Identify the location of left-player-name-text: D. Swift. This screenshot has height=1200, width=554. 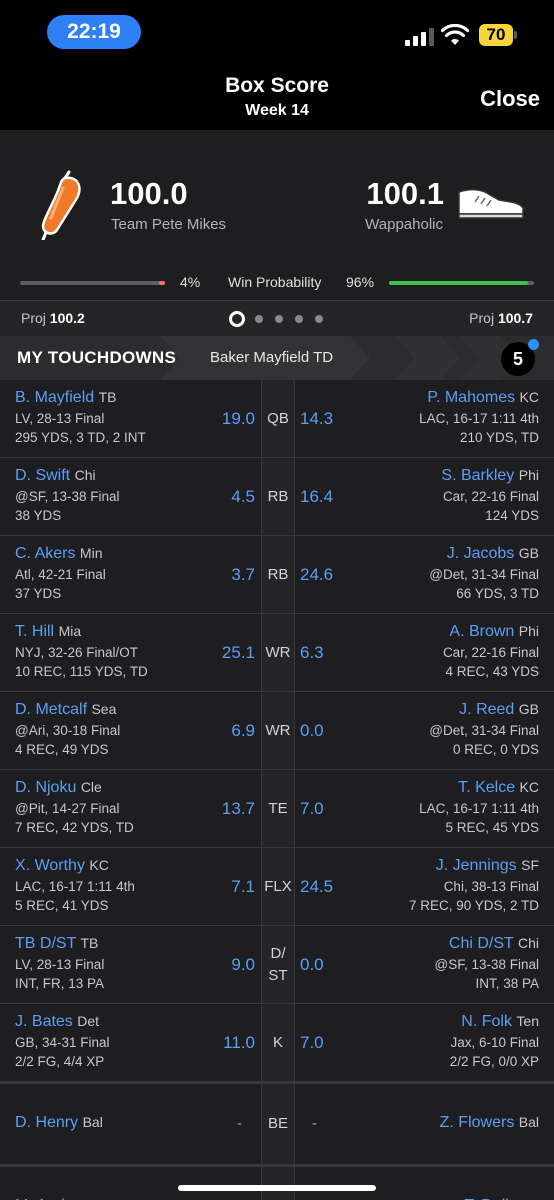
(42, 475).